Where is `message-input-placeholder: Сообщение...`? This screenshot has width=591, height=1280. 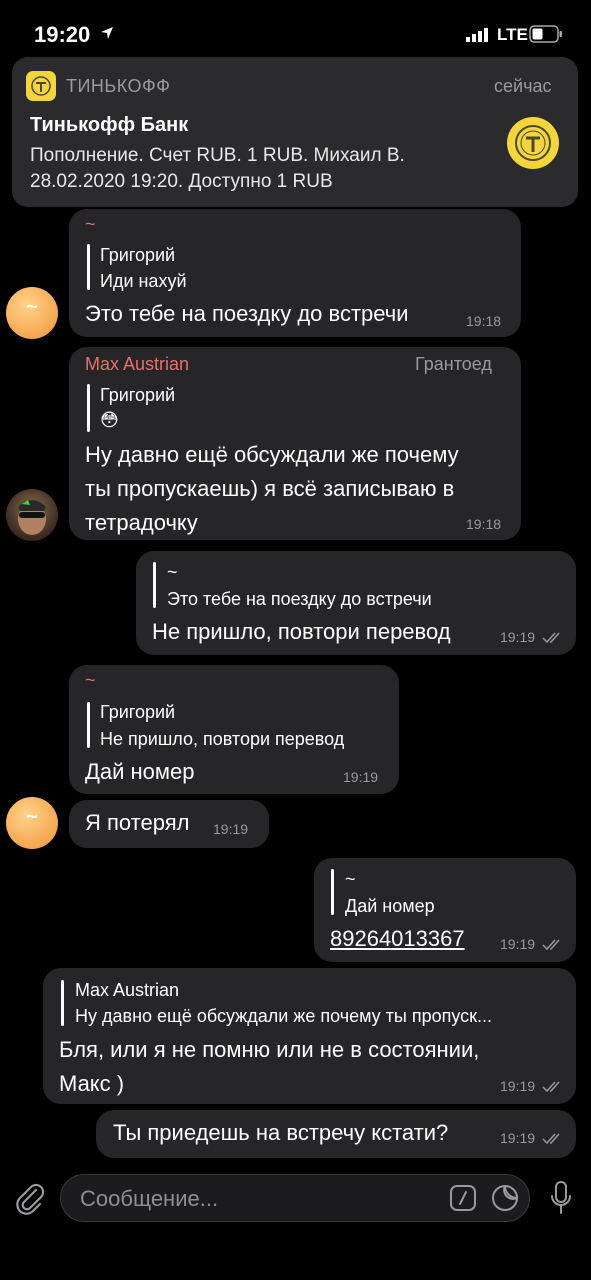
message-input-placeholder: Сообщение... is located at coordinates (149, 1198).